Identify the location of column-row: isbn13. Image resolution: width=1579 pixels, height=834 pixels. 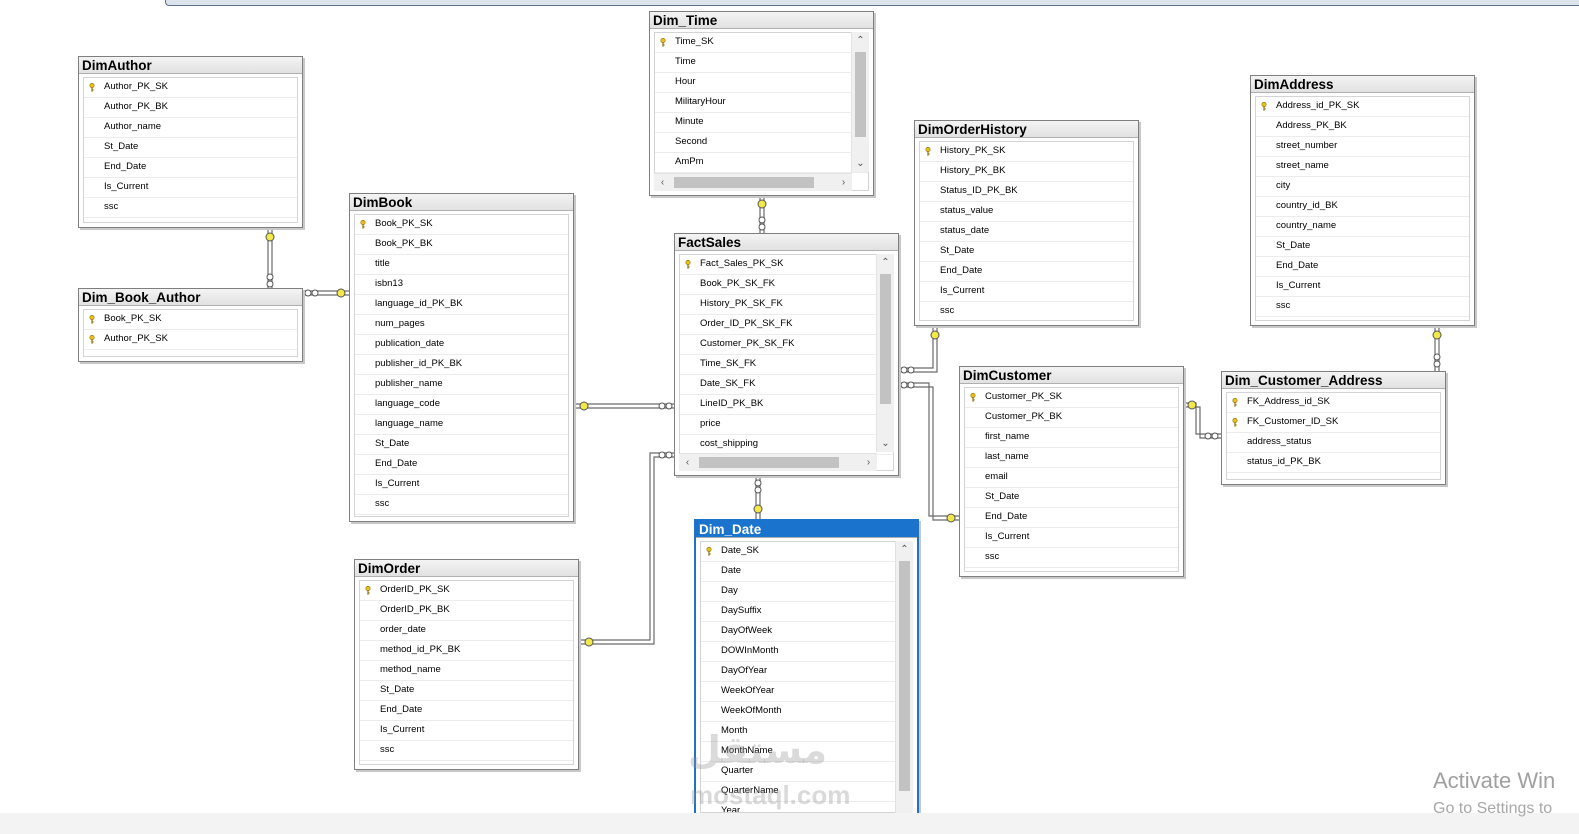
(461, 285).